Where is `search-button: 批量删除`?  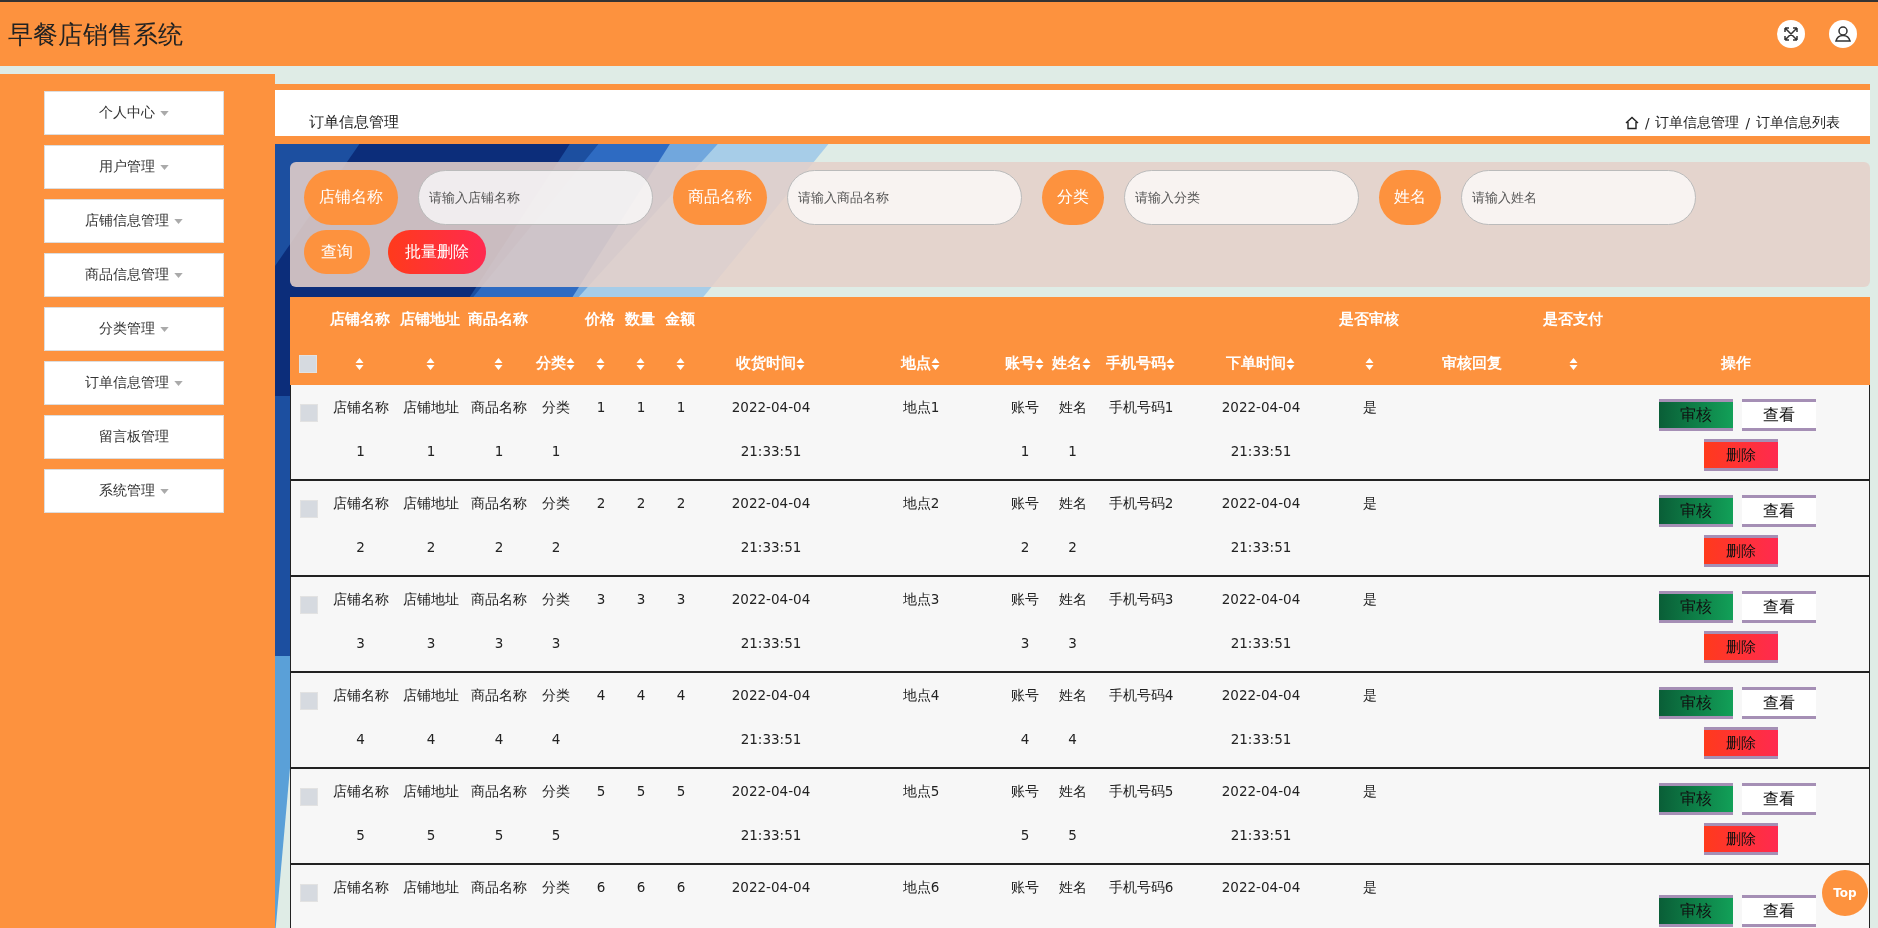 search-button: 批量删除 is located at coordinates (437, 252).